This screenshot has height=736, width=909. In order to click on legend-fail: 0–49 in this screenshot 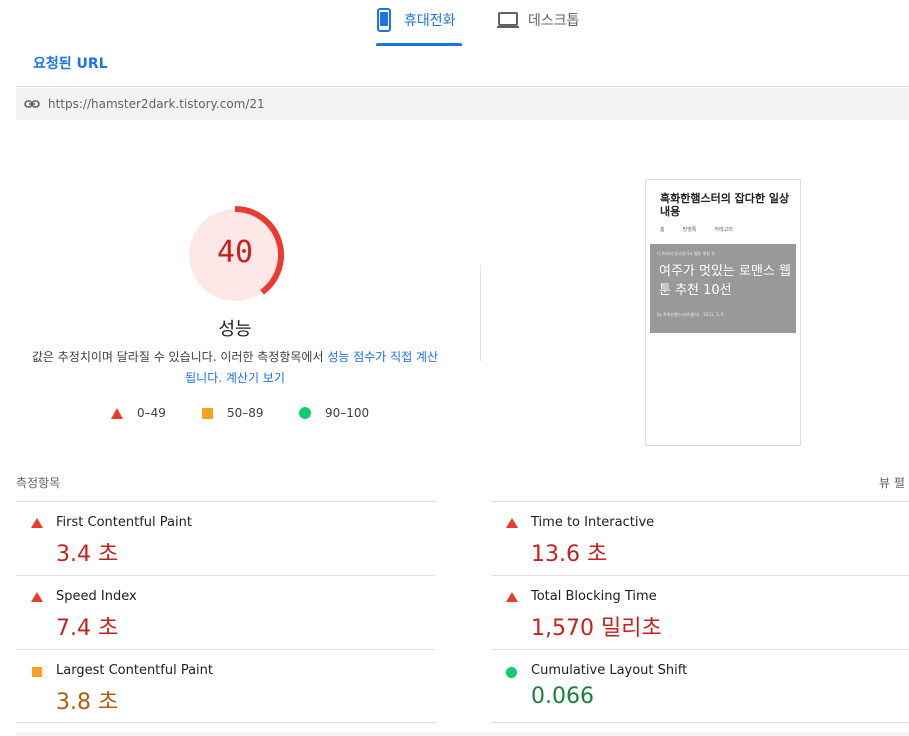, I will do `click(138, 413)`.